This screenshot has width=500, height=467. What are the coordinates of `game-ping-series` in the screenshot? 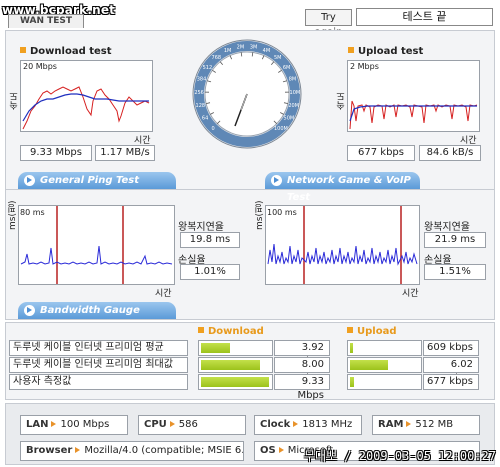 It's located at (342, 254).